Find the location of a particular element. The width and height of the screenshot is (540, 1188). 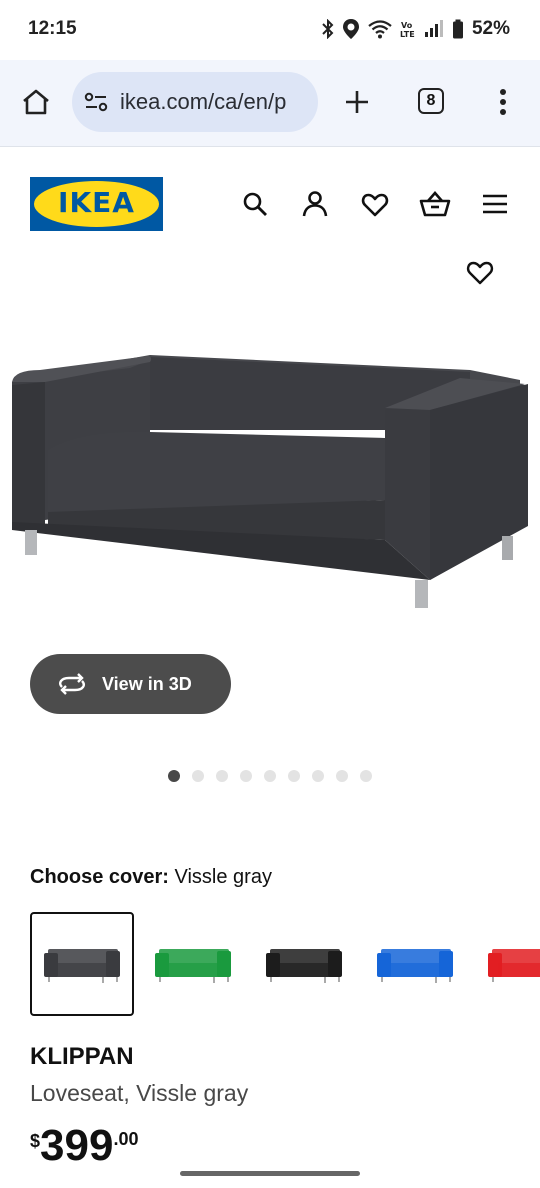

ikea-logo: IKEA is located at coordinates (96, 204).